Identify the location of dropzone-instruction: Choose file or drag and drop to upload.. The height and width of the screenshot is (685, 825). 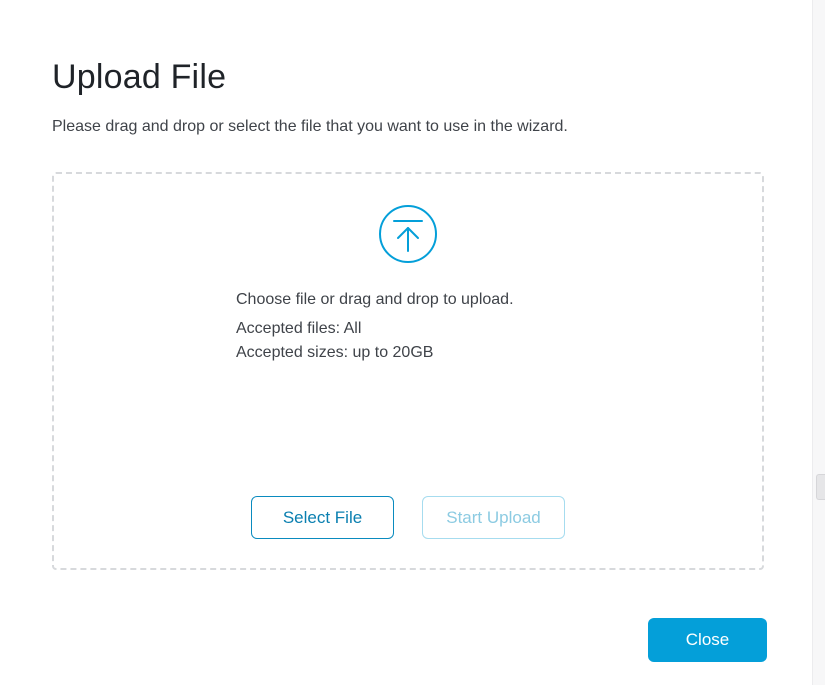
(375, 299).